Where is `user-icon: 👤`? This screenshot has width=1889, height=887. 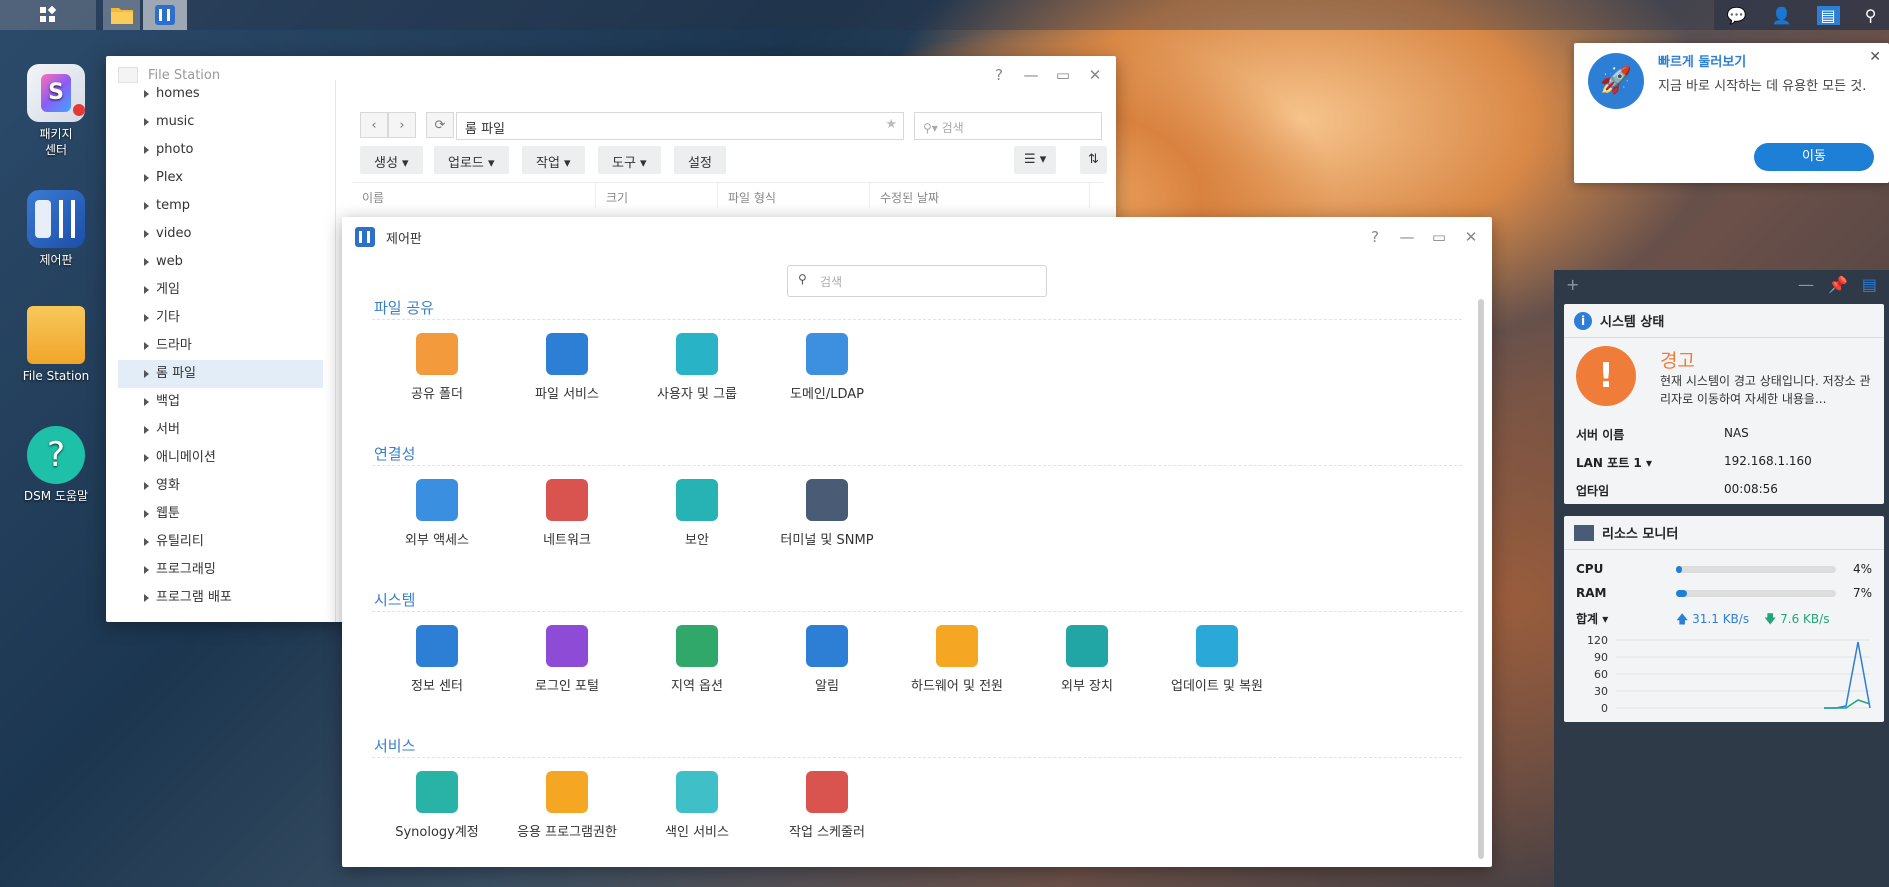
user-icon: 👤 is located at coordinates (1782, 15).